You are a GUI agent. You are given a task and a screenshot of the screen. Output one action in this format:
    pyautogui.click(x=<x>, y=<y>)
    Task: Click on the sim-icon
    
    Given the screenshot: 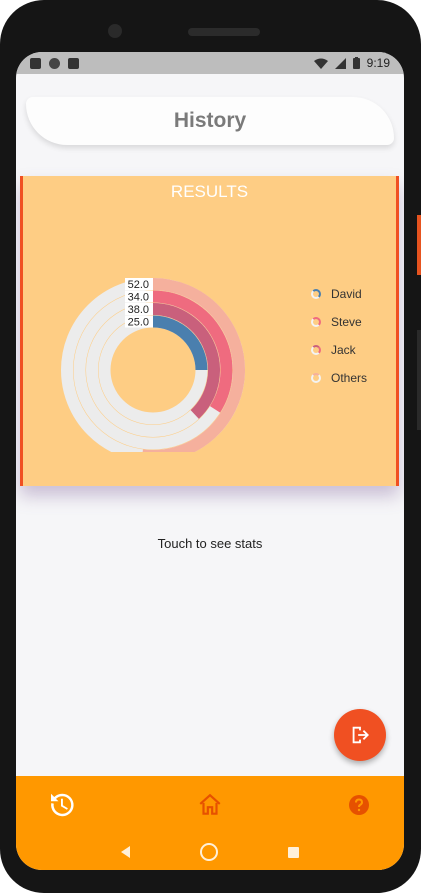 What is the action you would take?
    pyautogui.click(x=73, y=63)
    